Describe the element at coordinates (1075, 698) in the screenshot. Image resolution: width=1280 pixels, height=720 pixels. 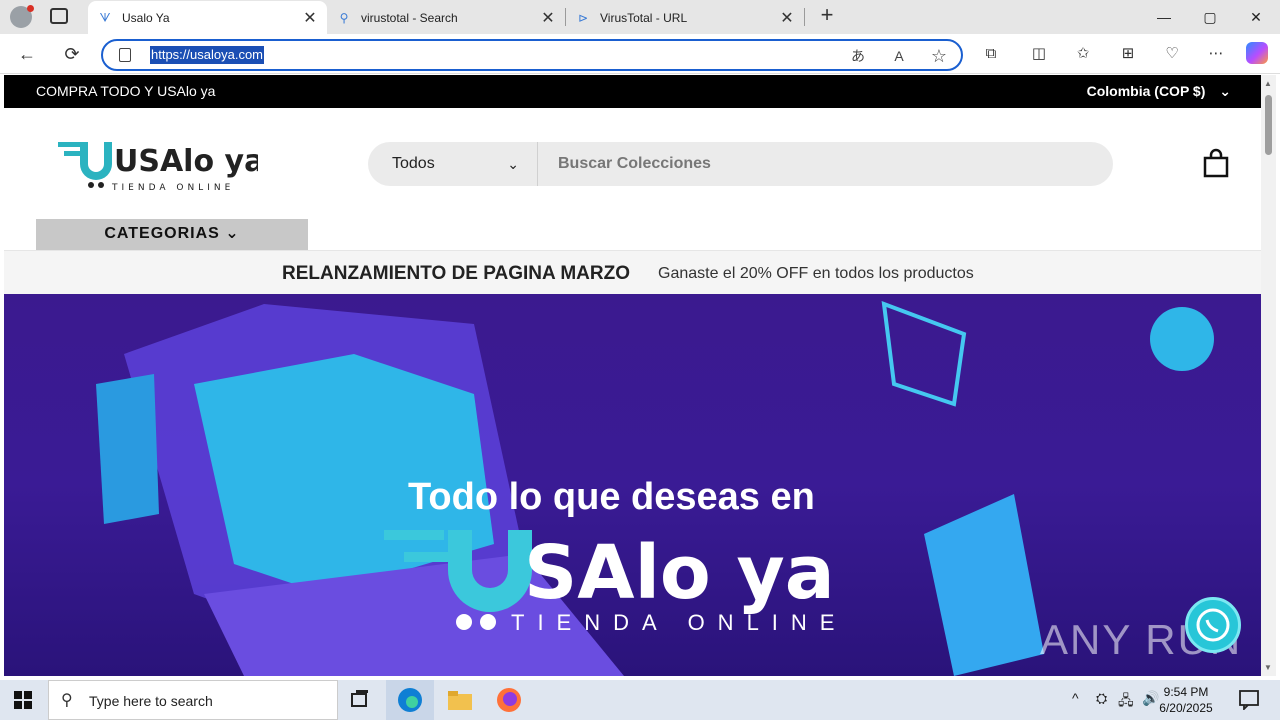
I see `tray-overflow-chevron: ^` at that location.